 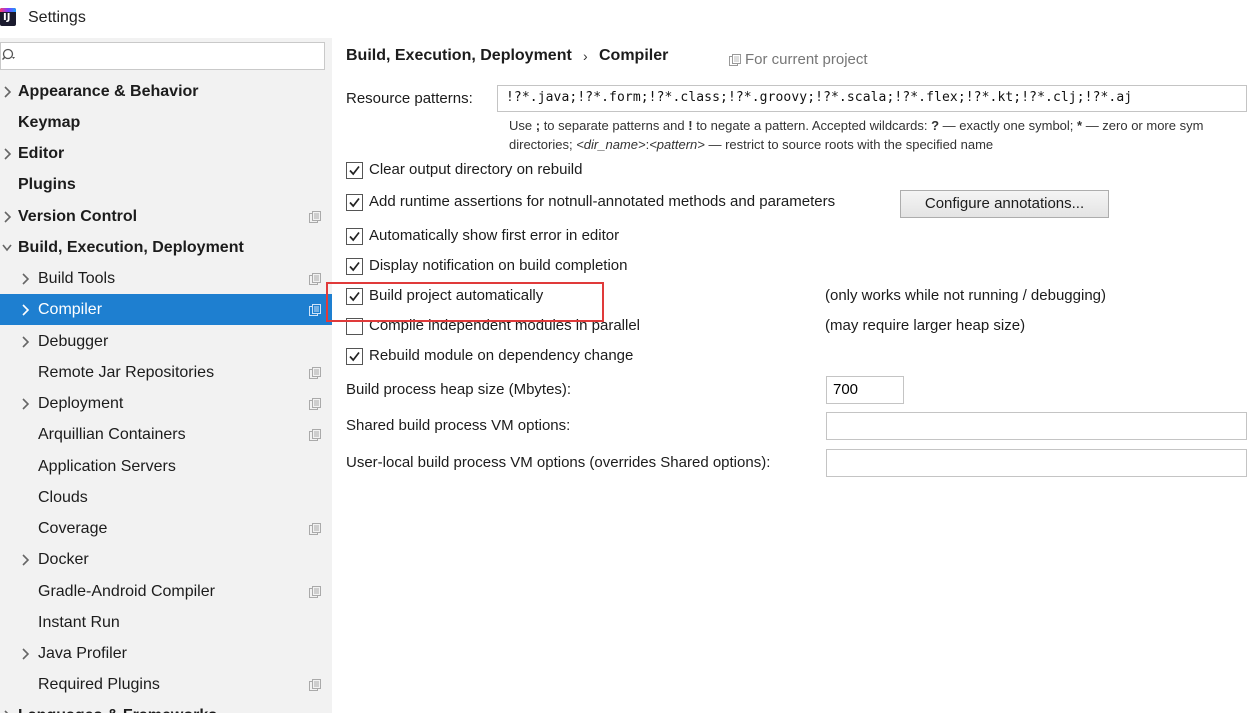 What do you see at coordinates (166, 622) in the screenshot?
I see `sidebar-item-instant-run: Instant Run` at bounding box center [166, 622].